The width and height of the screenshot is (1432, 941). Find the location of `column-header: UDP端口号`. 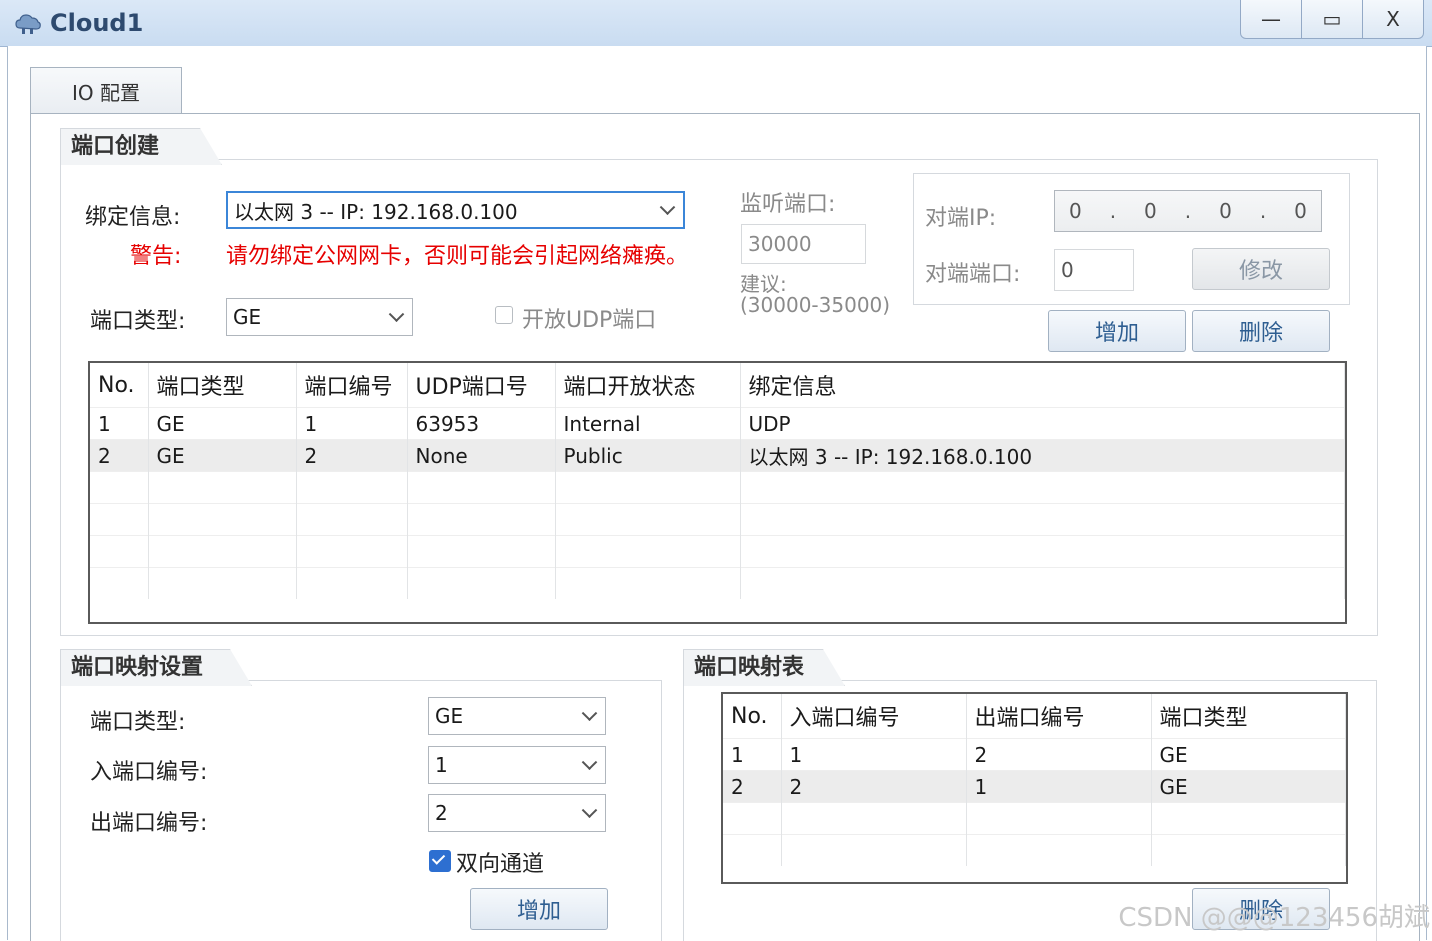

column-header: UDP端口号 is located at coordinates (481, 385).